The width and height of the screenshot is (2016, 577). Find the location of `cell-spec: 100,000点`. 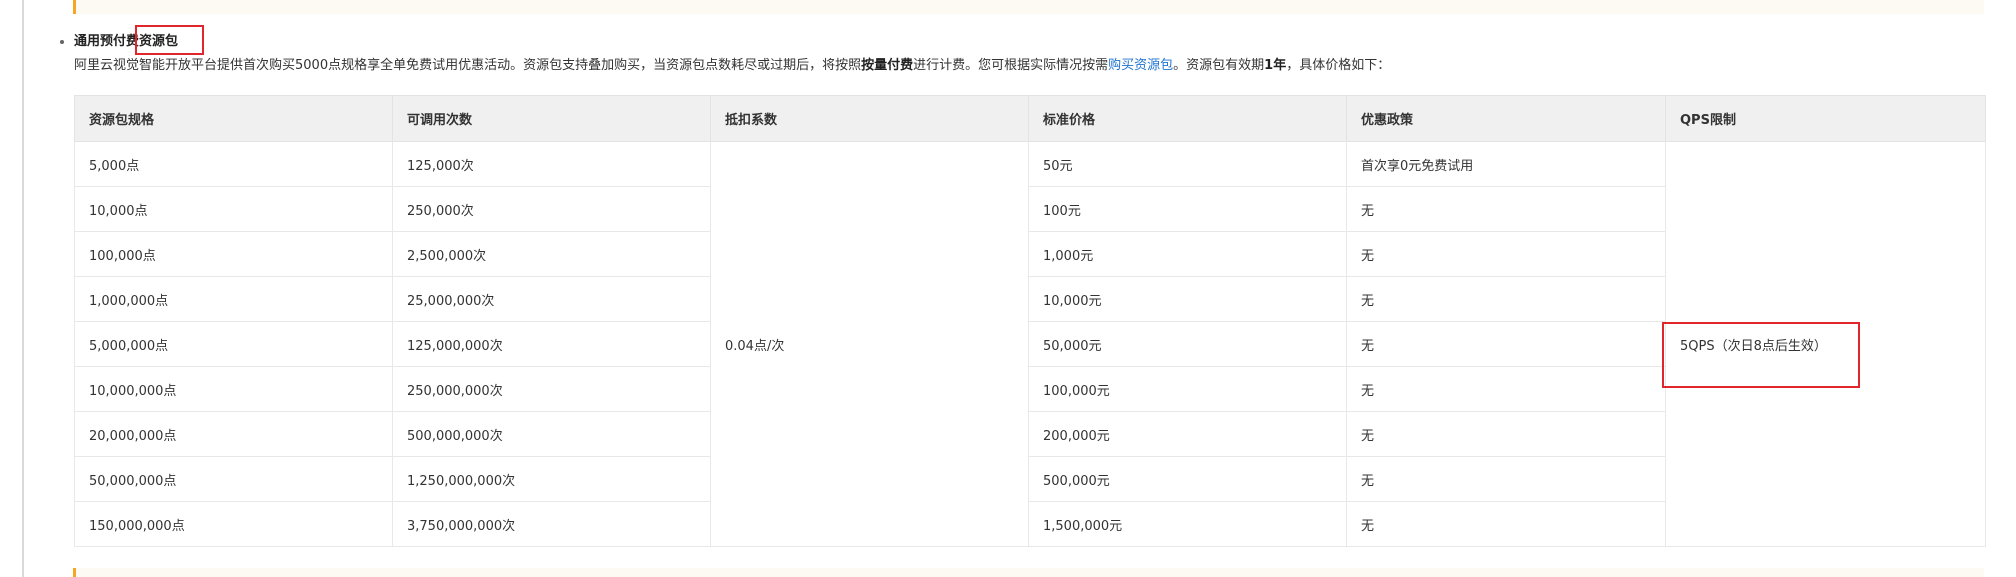

cell-spec: 100,000点 is located at coordinates (233, 254).